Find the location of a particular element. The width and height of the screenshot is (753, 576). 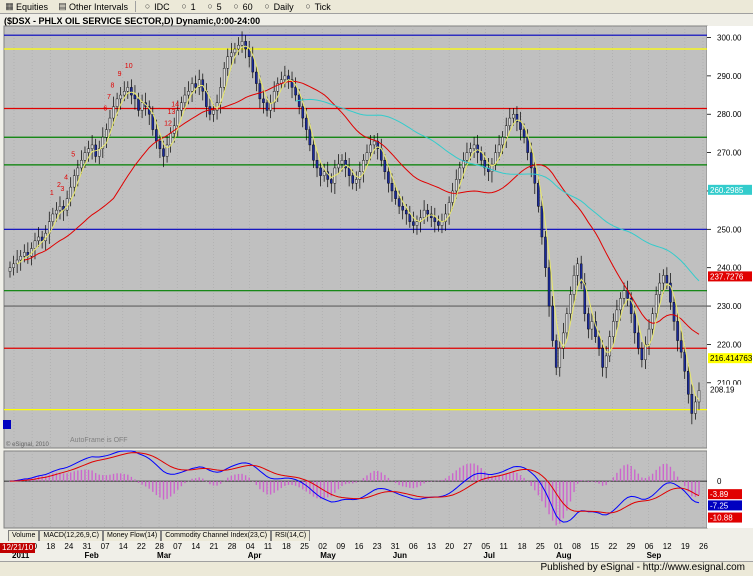

x-tick-label: 21 is located at coordinates (213, 546).